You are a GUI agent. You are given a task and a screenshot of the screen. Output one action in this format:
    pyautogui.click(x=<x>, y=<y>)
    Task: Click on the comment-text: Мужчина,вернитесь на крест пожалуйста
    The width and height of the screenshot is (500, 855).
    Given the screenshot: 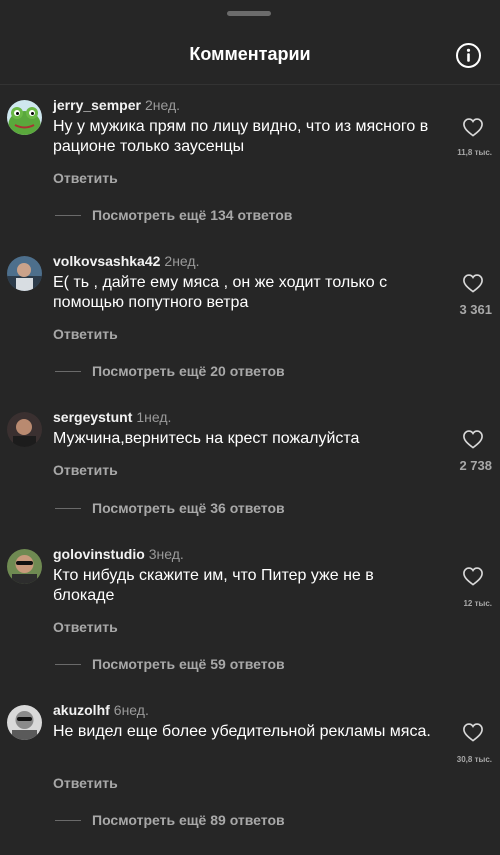 What is the action you would take?
    pyautogui.click(x=206, y=438)
    